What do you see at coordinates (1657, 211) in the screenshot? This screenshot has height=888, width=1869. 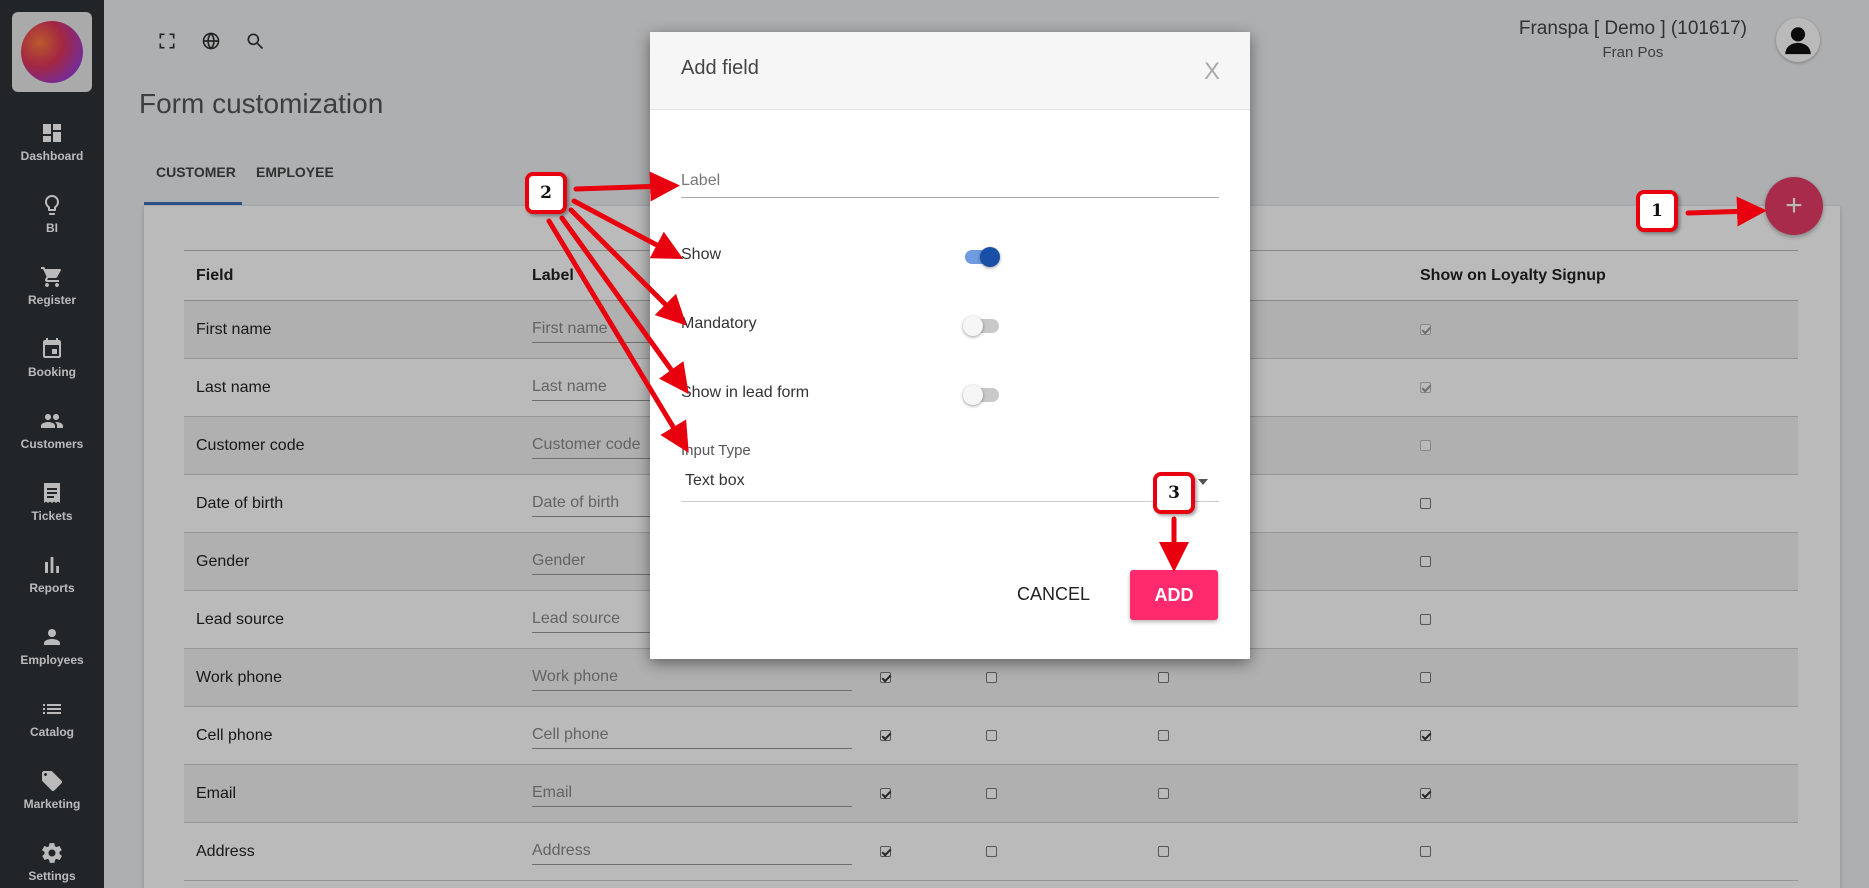 I see `annotation-badge-1: 1` at bounding box center [1657, 211].